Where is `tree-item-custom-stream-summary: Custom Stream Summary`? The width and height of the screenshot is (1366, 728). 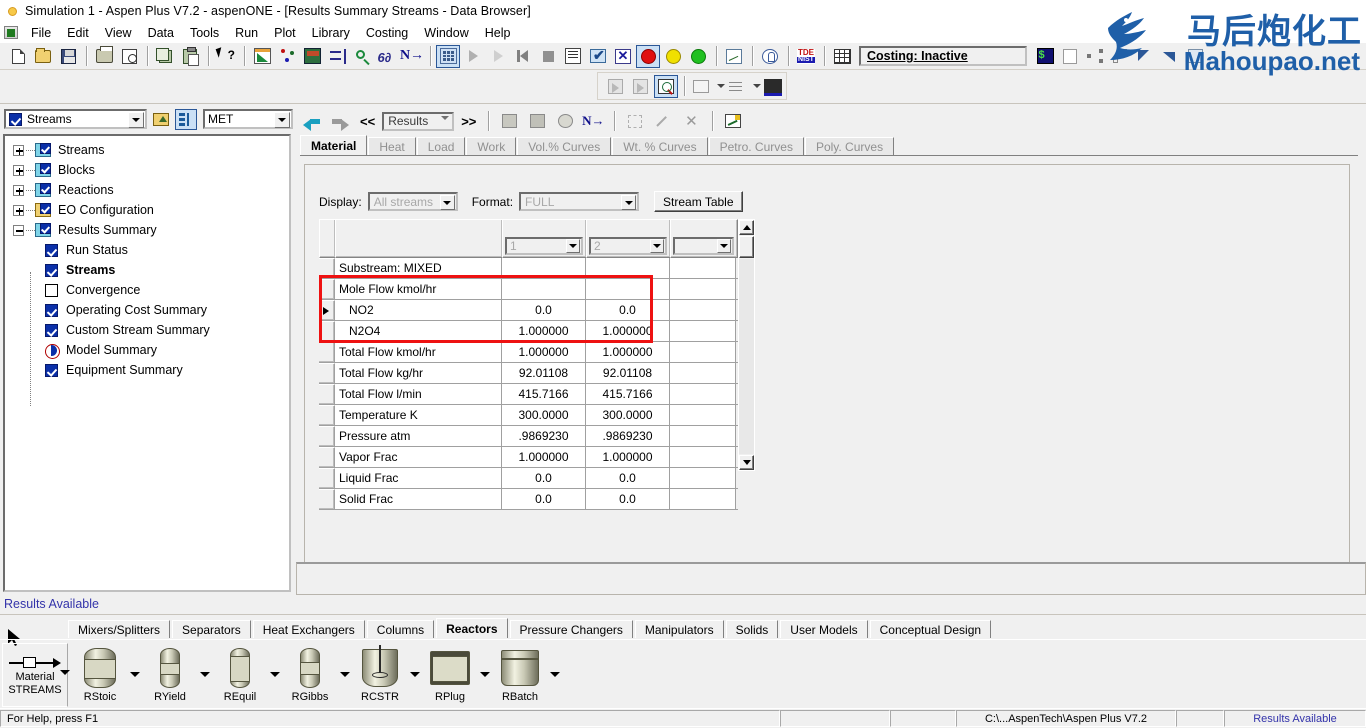
tree-item-custom-stream-summary: Custom Stream Summary is located at coordinates (147, 330).